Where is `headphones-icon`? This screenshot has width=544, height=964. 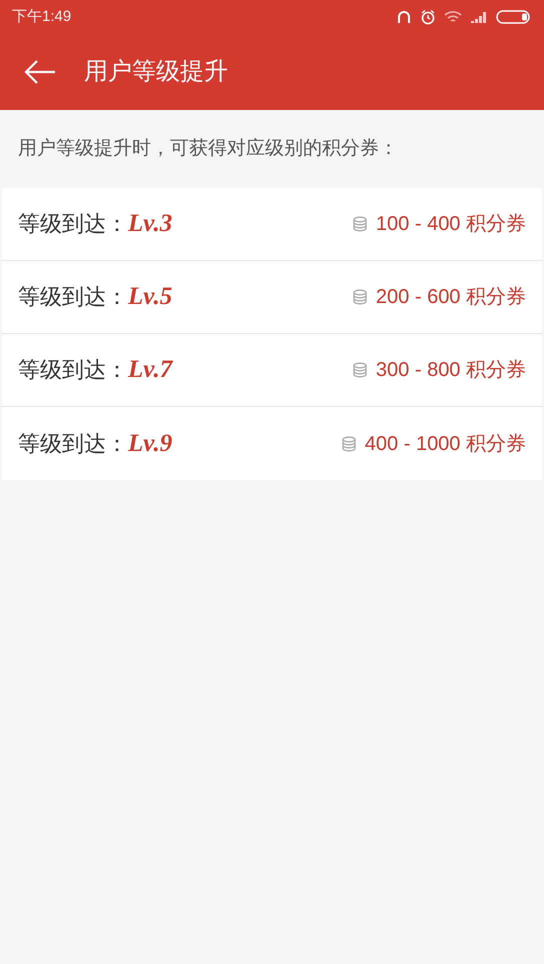
headphones-icon is located at coordinates (404, 17).